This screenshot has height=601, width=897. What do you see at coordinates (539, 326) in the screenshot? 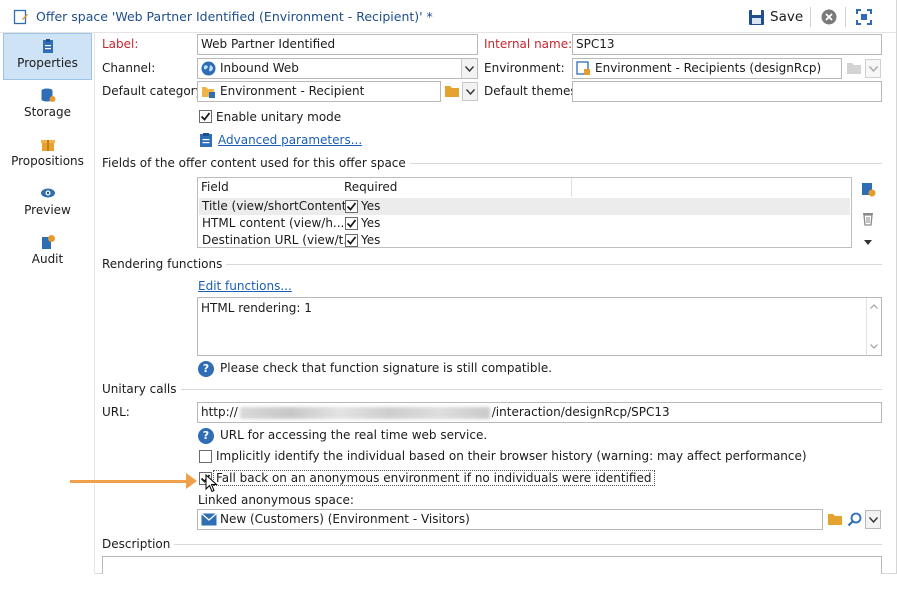
I see `rendering-functions-textarea: HTML rendering: 1` at bounding box center [539, 326].